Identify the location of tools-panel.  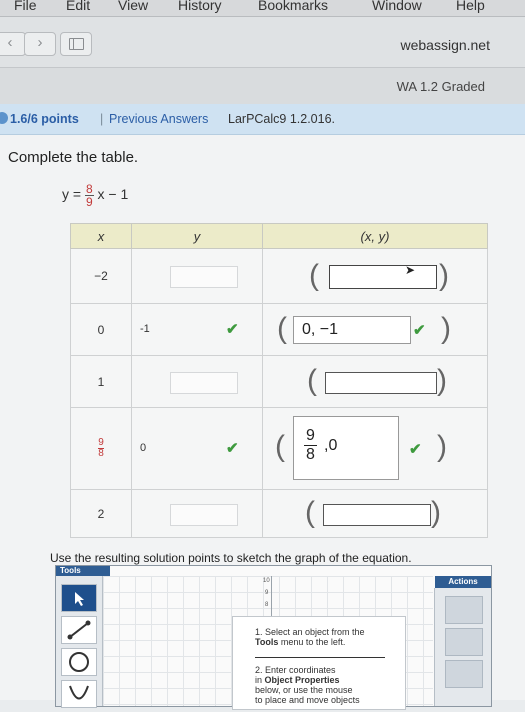
(79, 642).